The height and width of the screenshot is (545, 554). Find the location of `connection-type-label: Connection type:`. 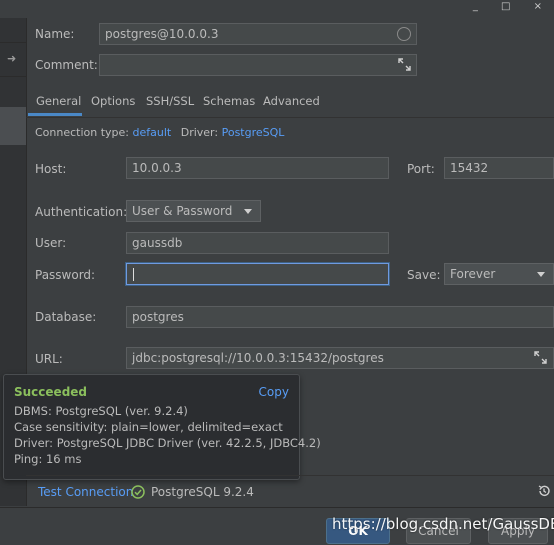

connection-type-label: Connection type: is located at coordinates (82, 132).